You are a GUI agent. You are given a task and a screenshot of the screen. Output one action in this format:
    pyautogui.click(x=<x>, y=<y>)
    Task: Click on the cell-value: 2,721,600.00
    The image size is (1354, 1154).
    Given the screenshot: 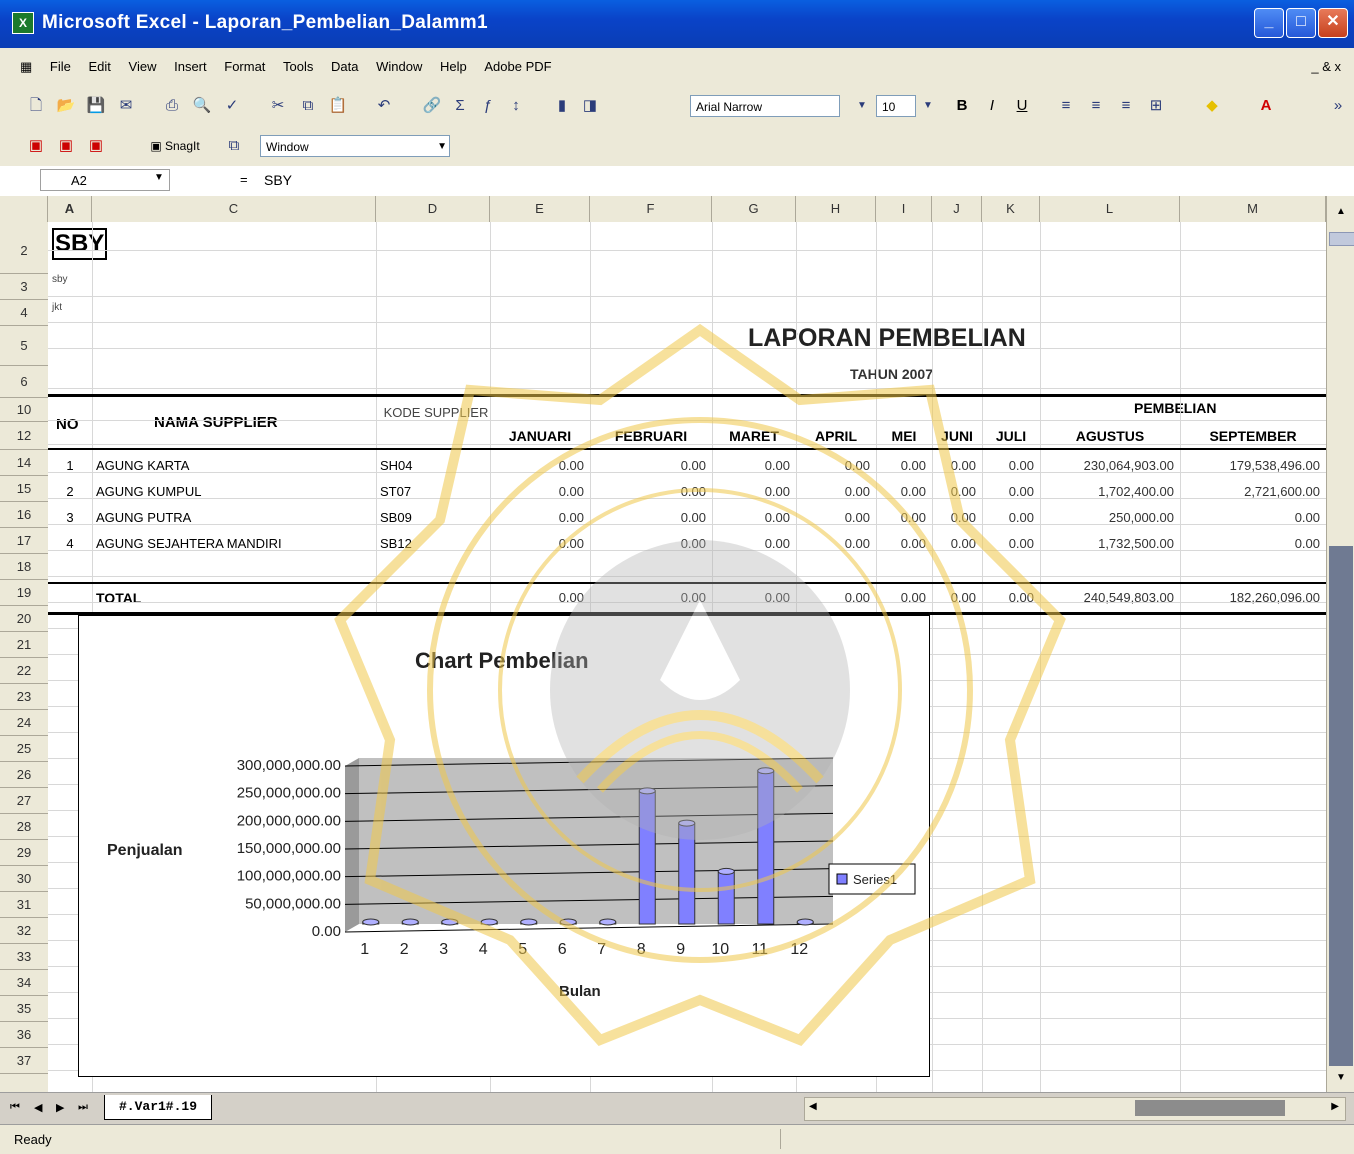 What is the action you would take?
    pyautogui.click(x=1250, y=491)
    